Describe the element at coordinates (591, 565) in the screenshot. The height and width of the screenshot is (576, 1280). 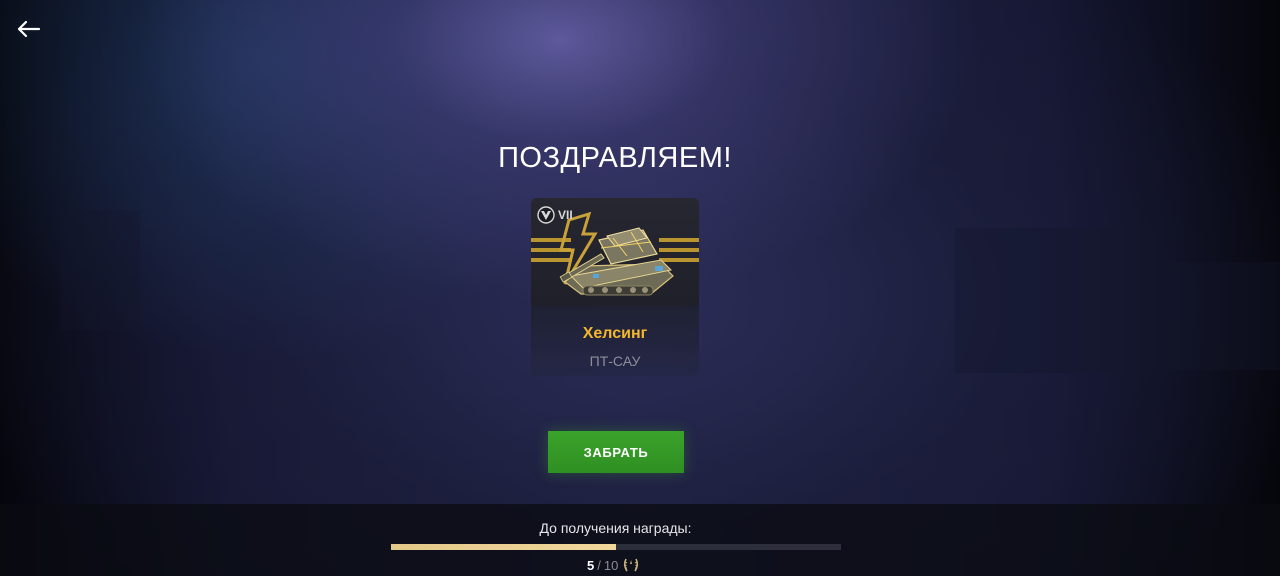
I see `progress-current: 5` at that location.